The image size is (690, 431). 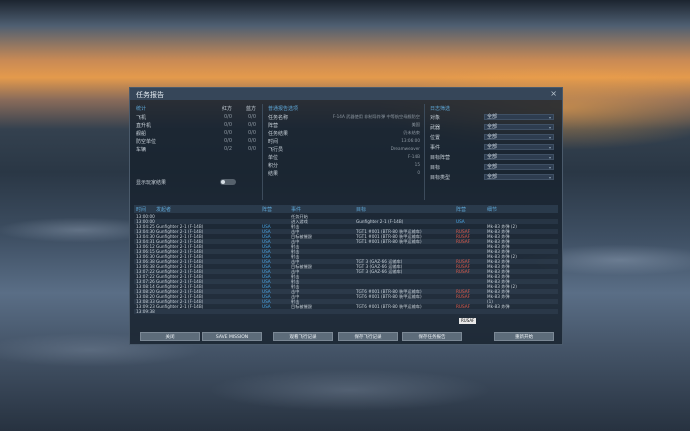 I want to click on stats-row-label: 防空单位, so click(x=146, y=142).